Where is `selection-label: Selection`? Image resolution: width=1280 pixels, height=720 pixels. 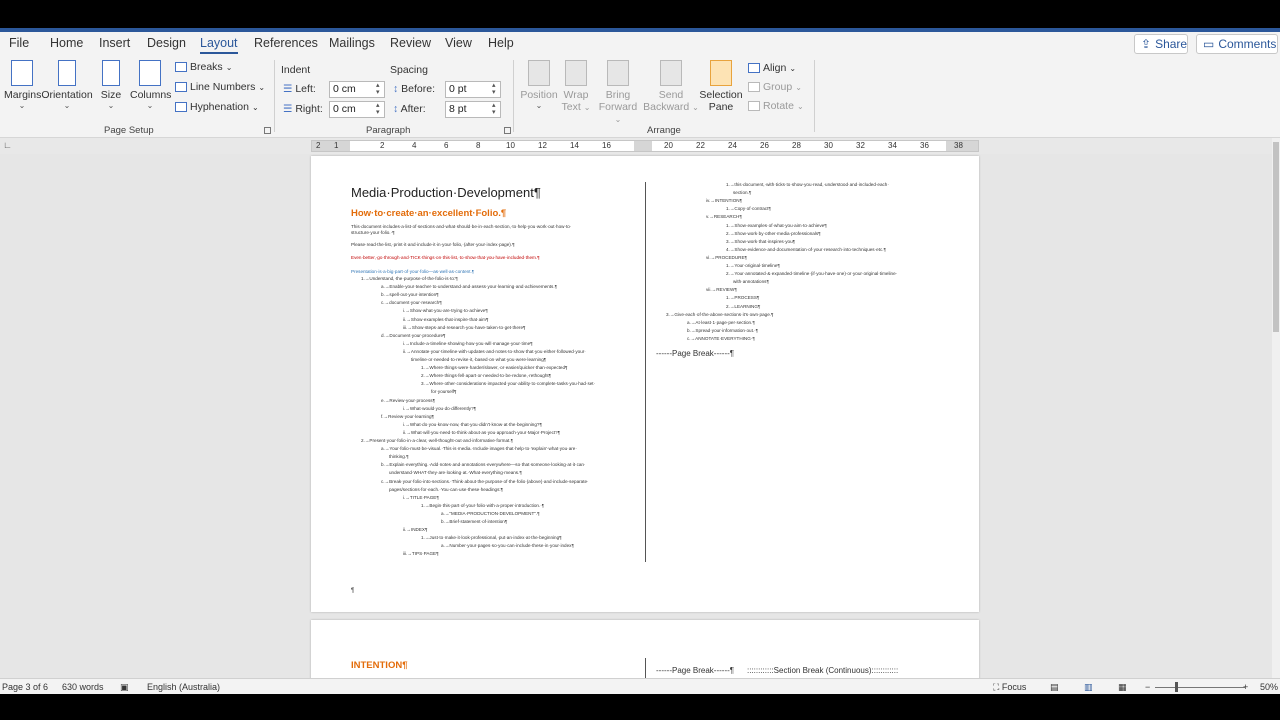 selection-label: Selection is located at coordinates (721, 95).